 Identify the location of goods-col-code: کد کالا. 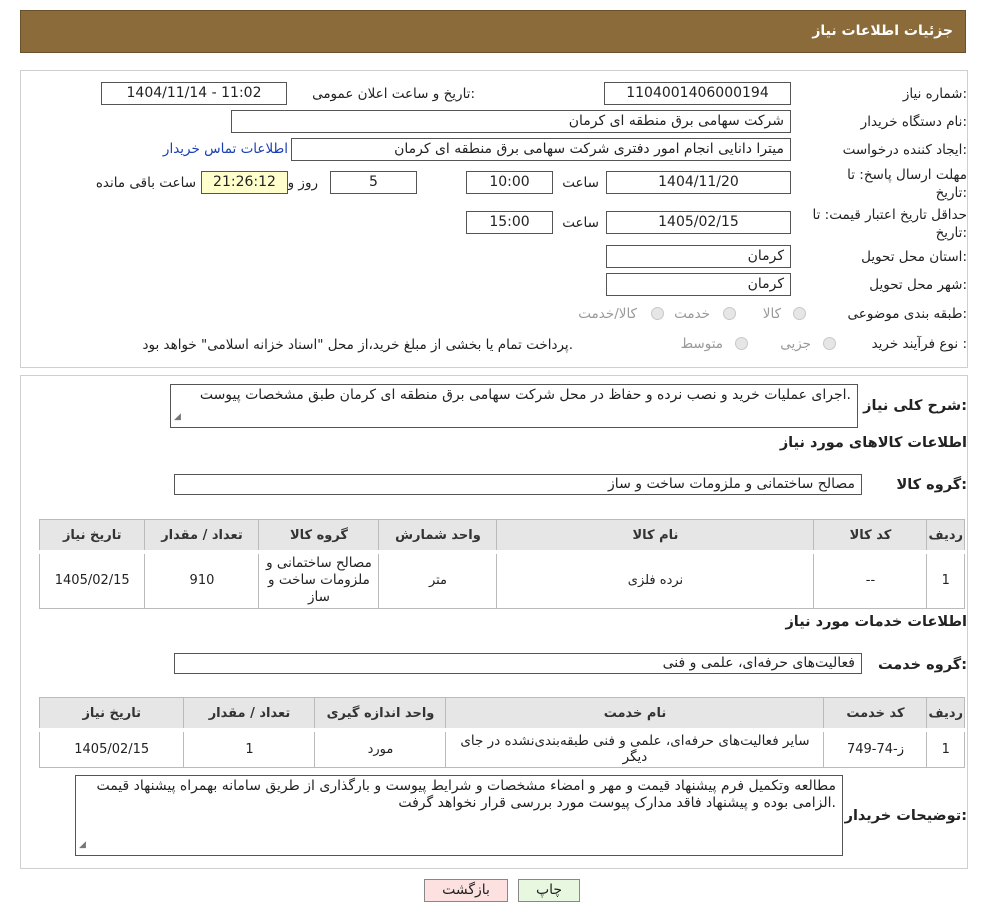
(870, 536).